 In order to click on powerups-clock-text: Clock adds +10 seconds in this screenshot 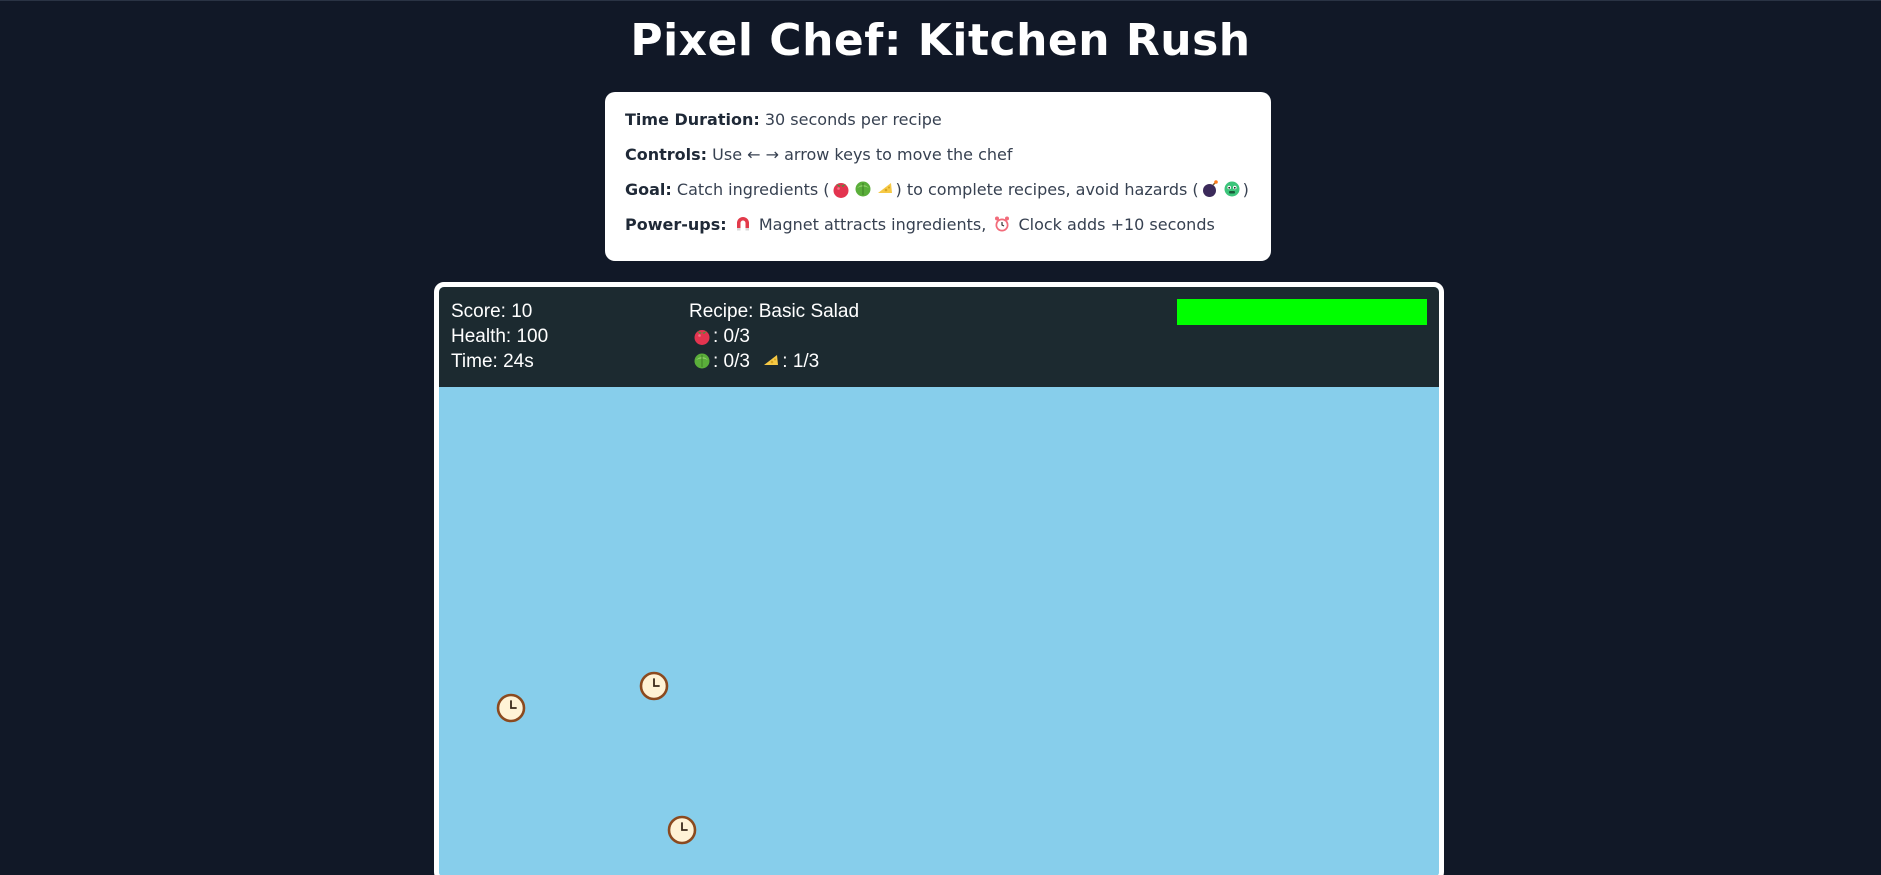, I will do `click(1116, 224)`.